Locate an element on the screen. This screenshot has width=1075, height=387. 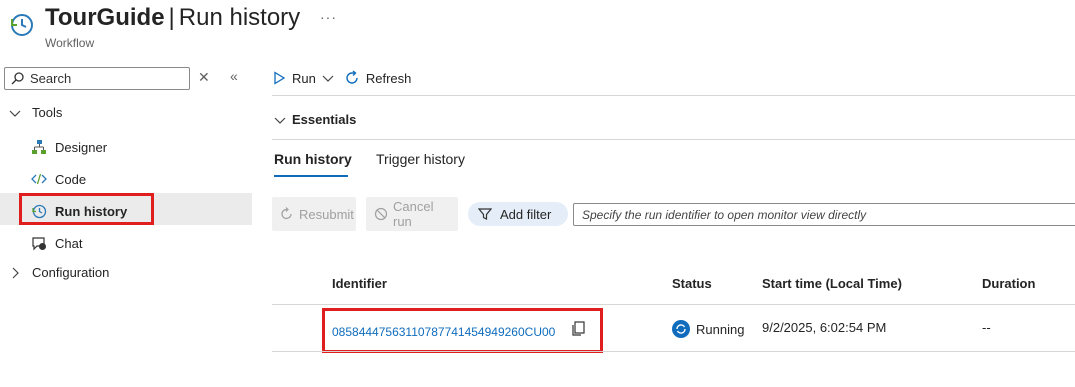
sidebar-item-code: Code is located at coordinates (58, 179).